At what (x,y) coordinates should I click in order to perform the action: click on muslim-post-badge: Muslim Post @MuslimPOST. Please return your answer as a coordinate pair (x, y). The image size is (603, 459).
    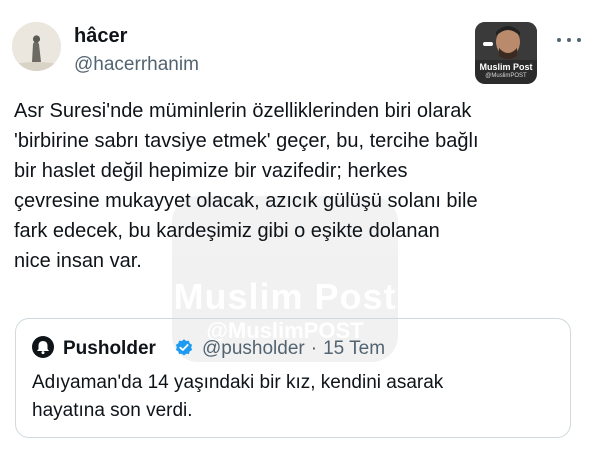
    Looking at the image, I should click on (506, 53).